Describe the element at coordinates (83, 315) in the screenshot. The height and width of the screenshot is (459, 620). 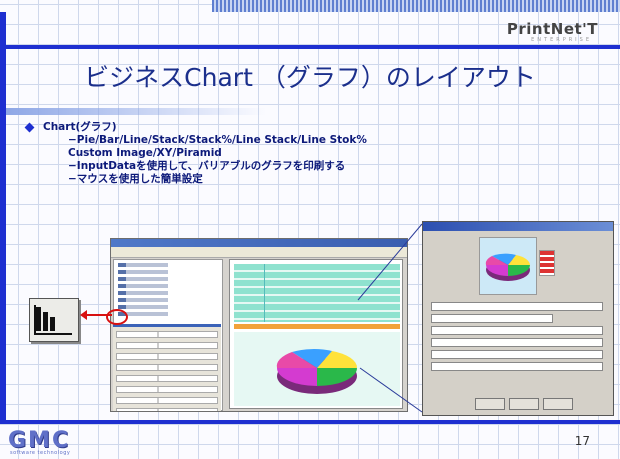
I see `arrow-left-icon` at that location.